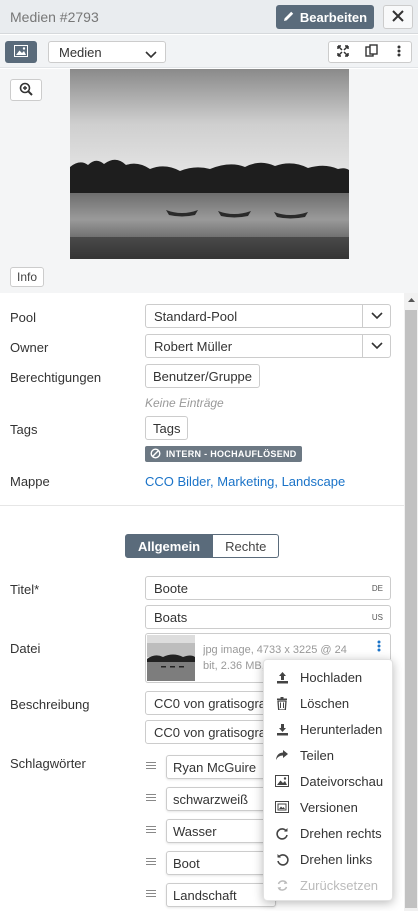  I want to click on copy-icon, so click(371, 52).